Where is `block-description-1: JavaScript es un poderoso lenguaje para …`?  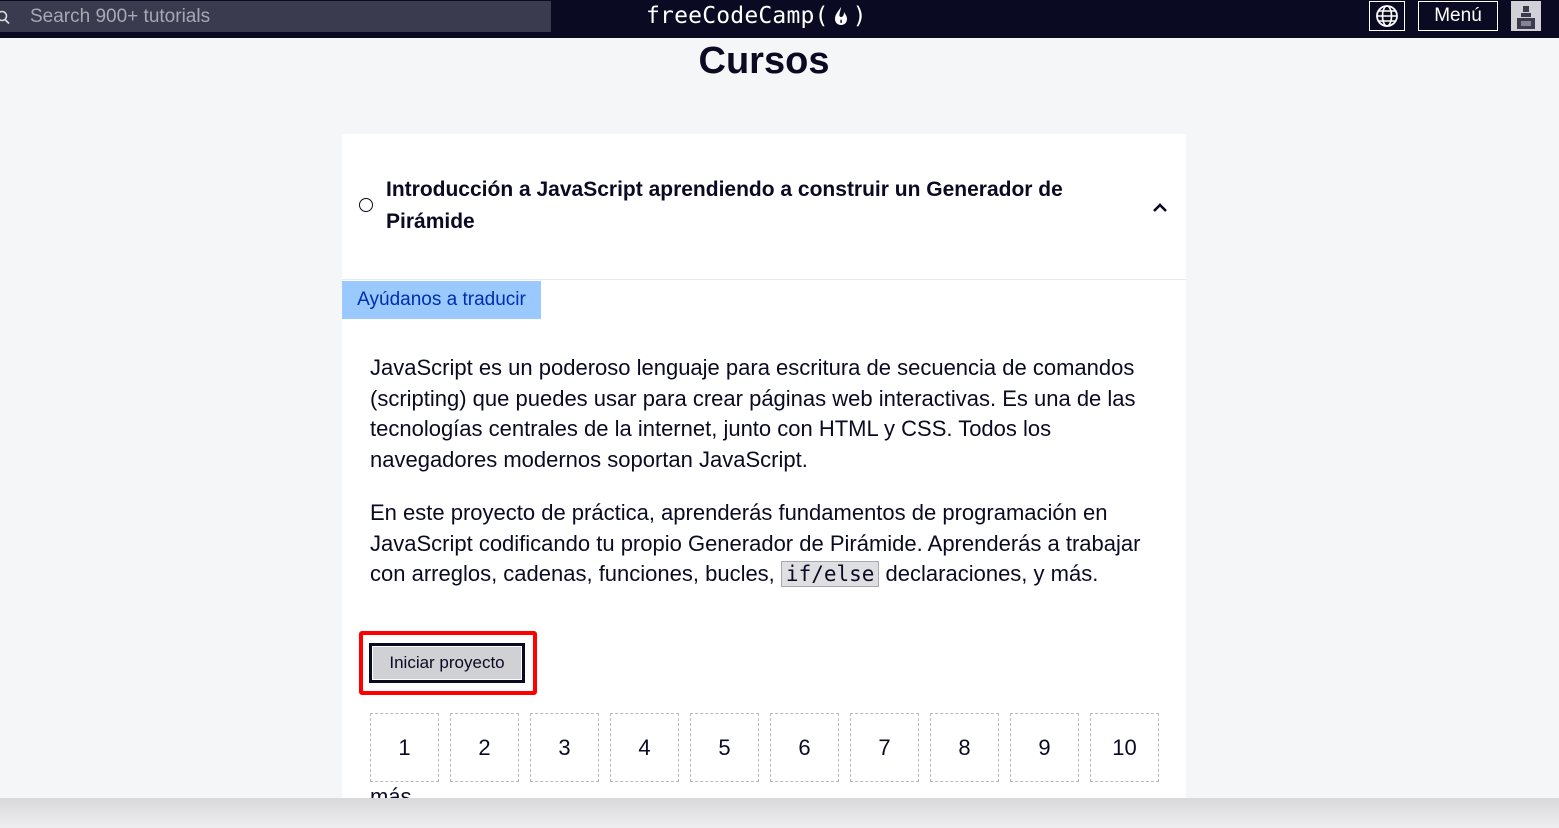
block-description-1: JavaScript es un poderoso lenguaje para … is located at coordinates (753, 413).